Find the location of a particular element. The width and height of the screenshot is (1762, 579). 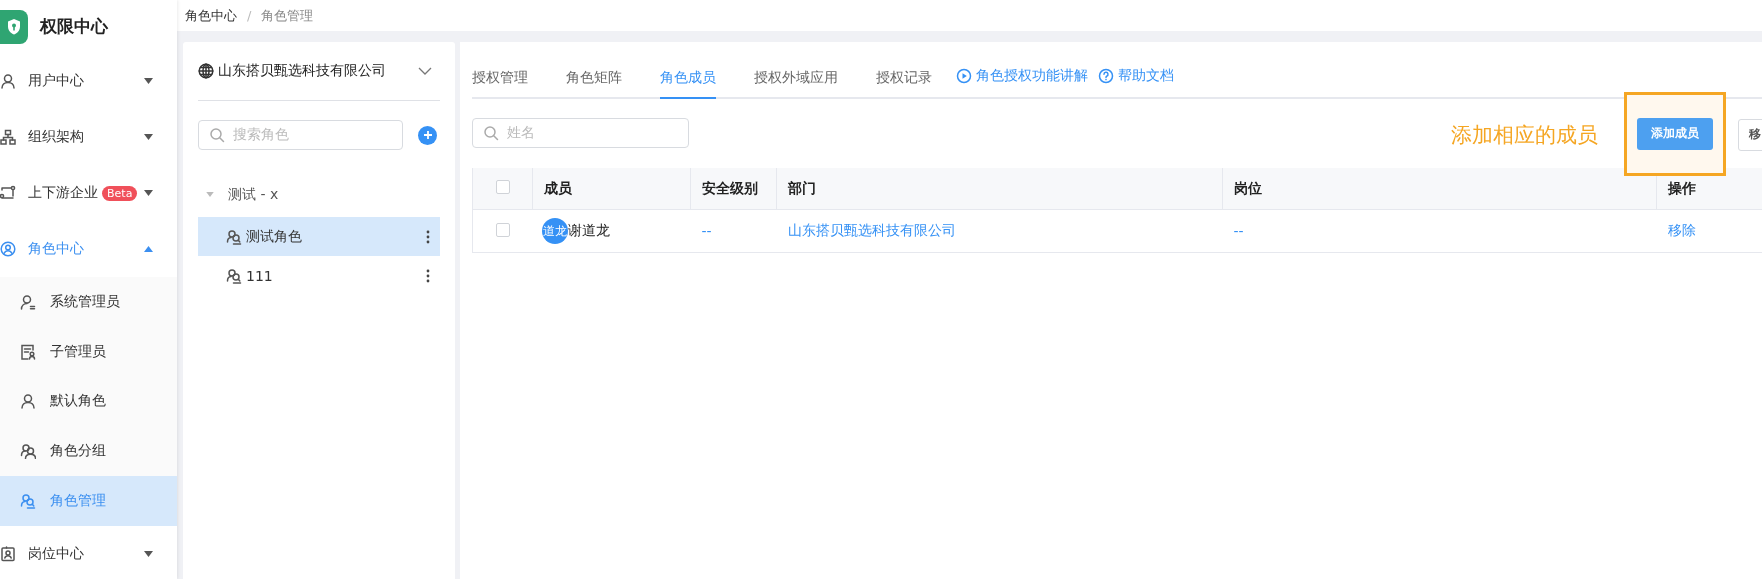

remove-link: 移除 is located at coordinates (1681, 230).